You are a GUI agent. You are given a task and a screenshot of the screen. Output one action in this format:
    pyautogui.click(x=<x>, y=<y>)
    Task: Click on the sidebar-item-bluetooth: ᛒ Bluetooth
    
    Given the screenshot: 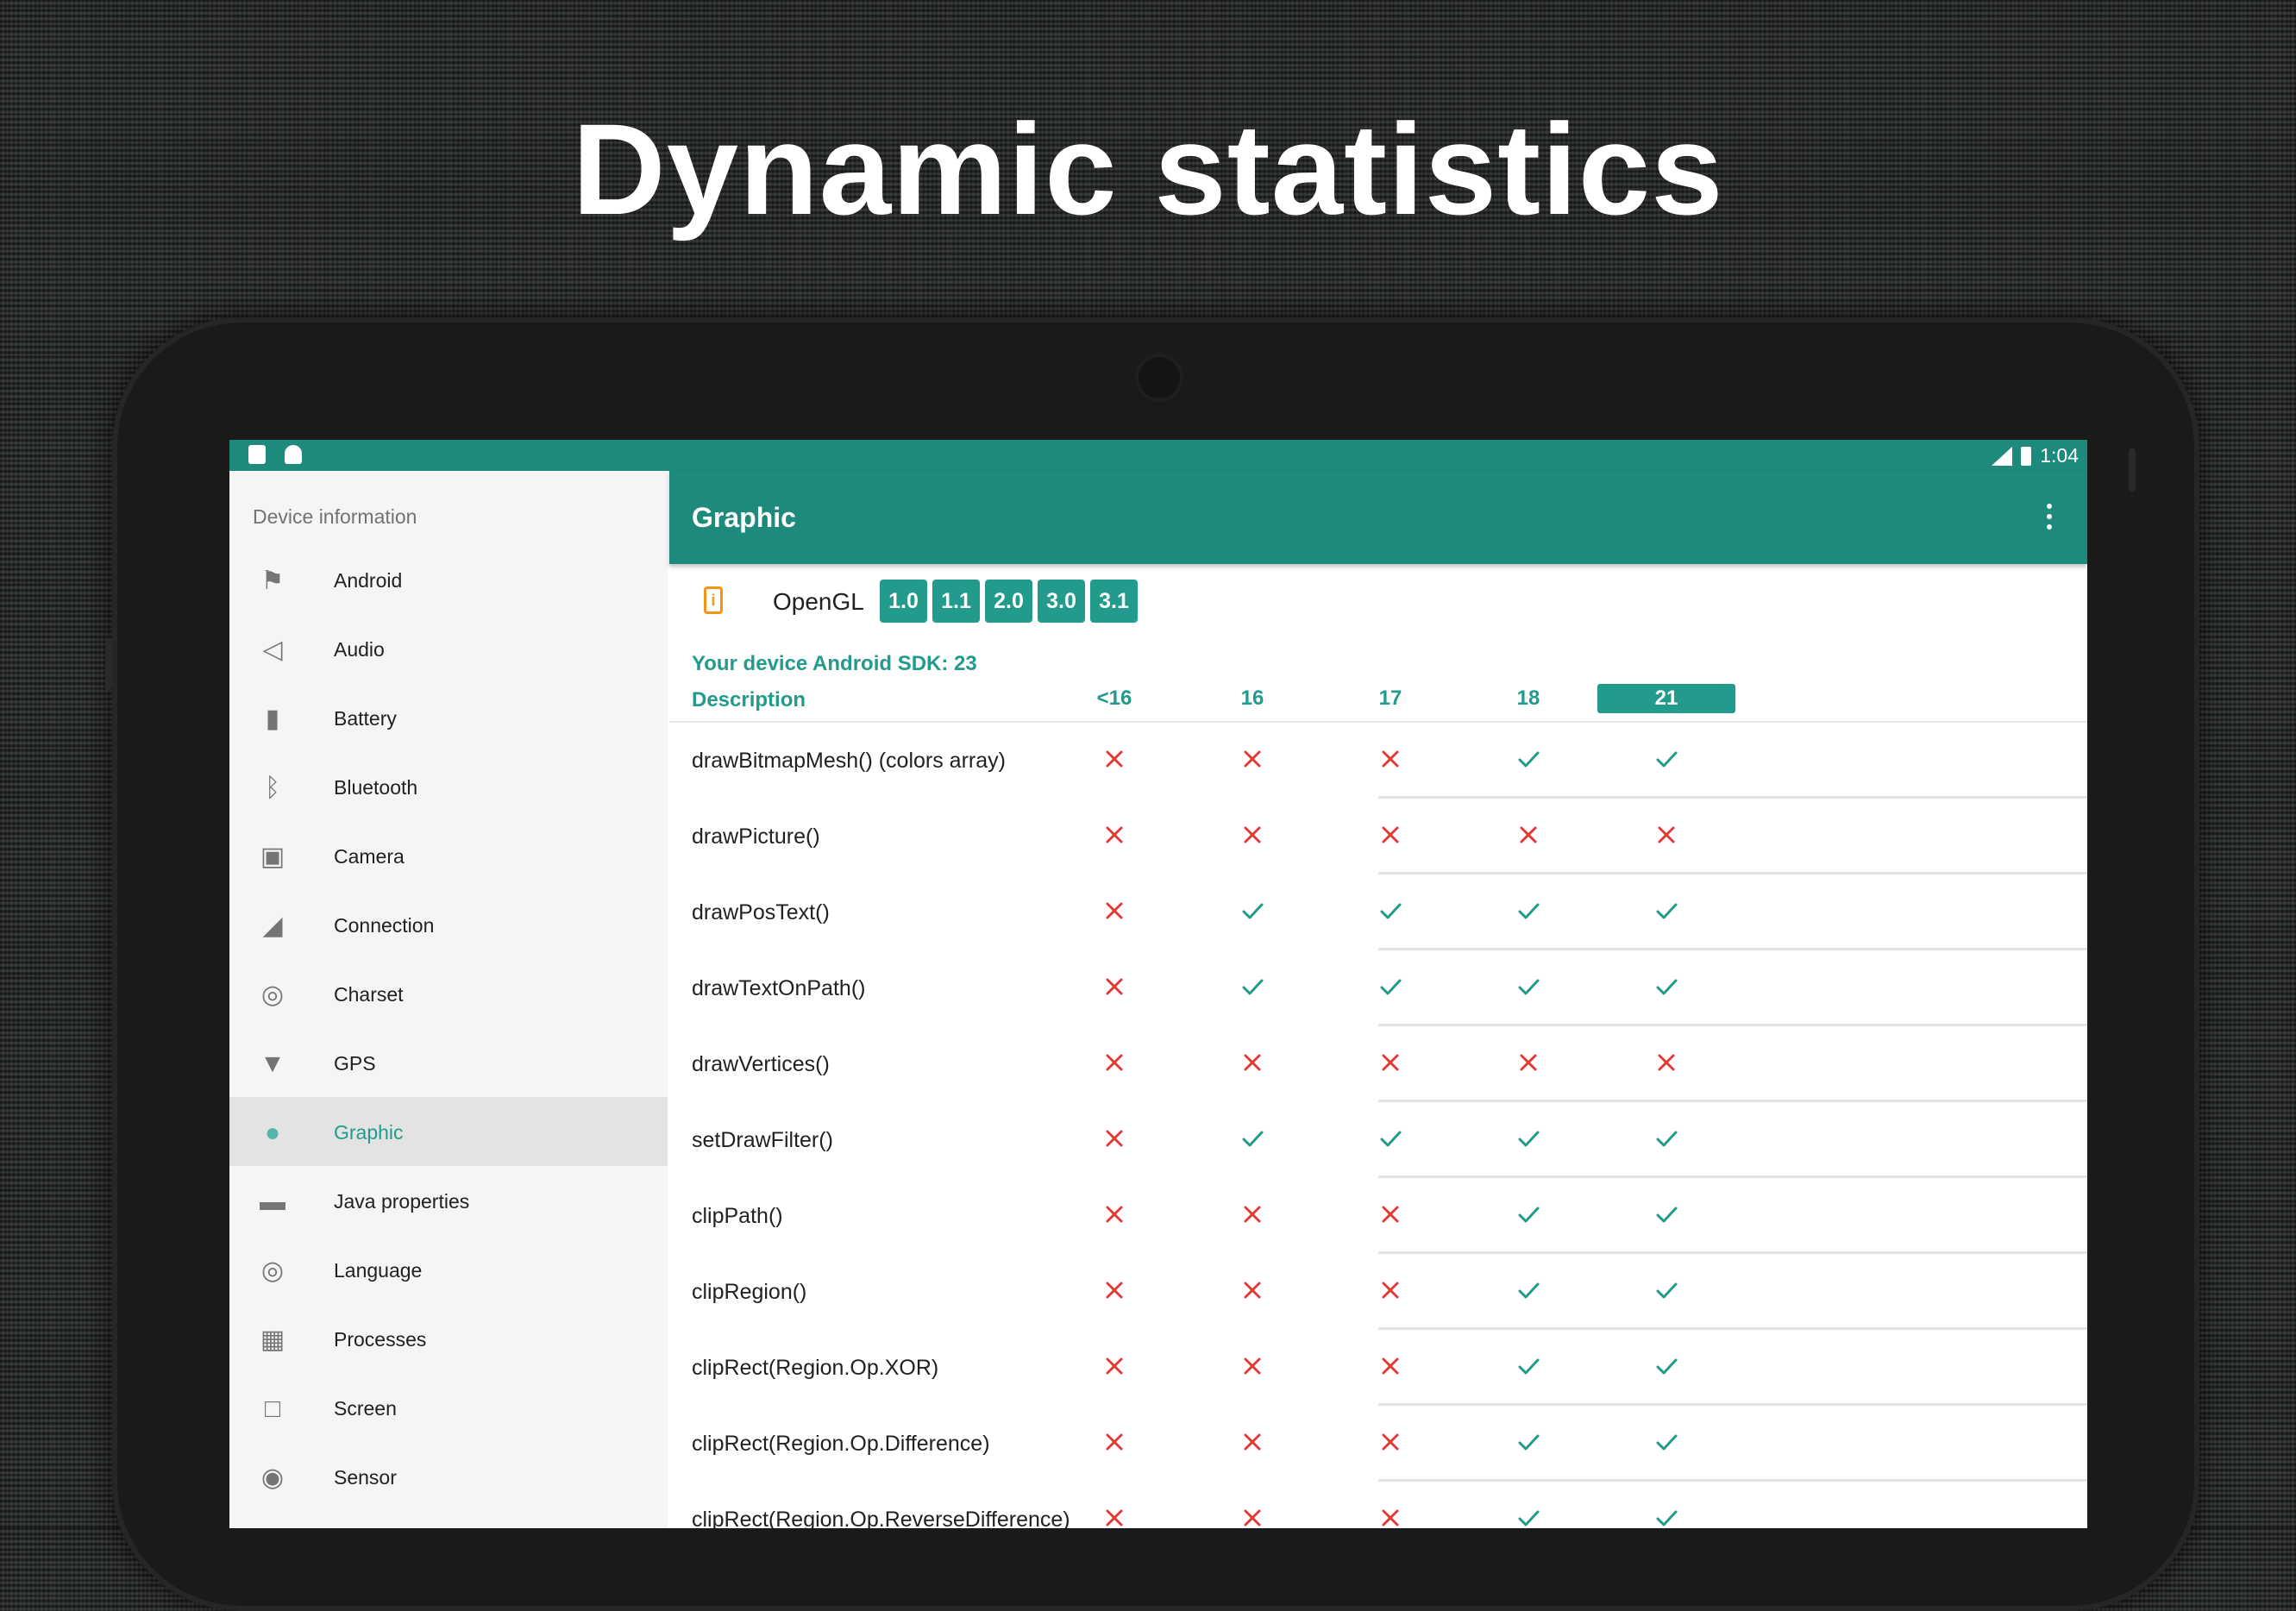 What is the action you would take?
    pyautogui.click(x=448, y=786)
    